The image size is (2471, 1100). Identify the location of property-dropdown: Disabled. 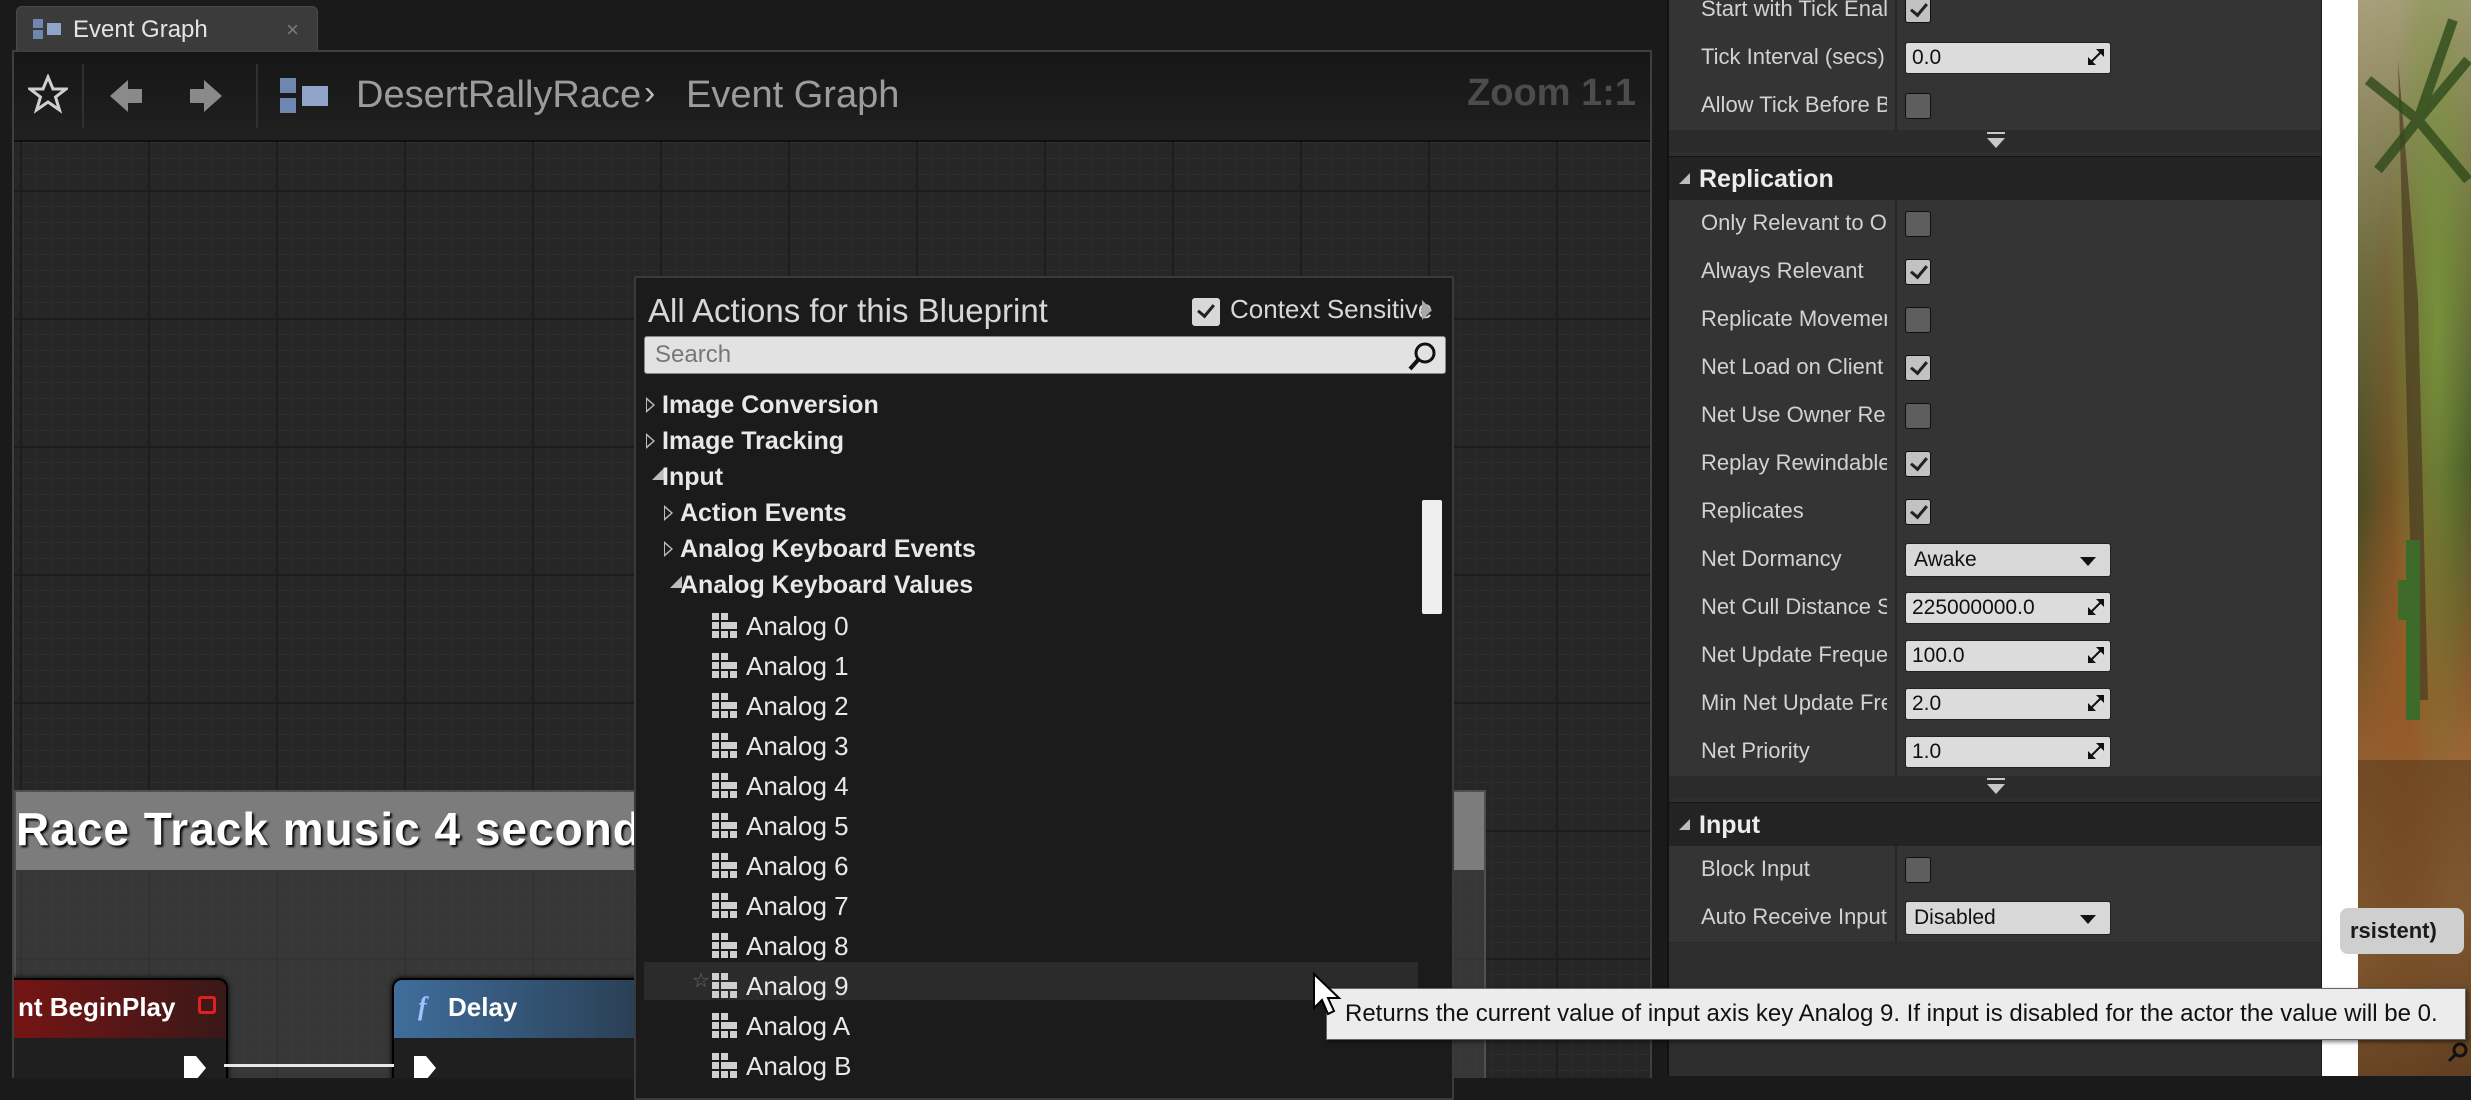
(2008, 918).